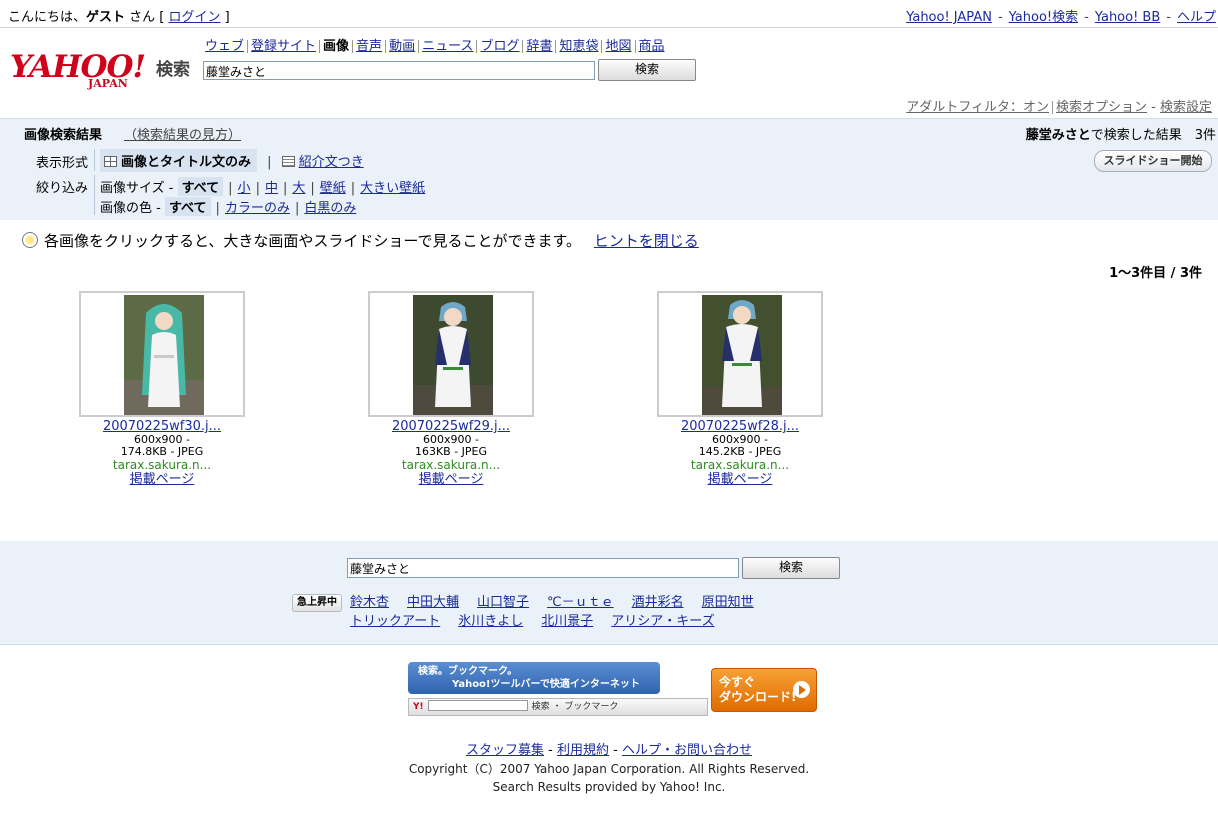 The width and height of the screenshot is (1218, 822). What do you see at coordinates (62, 163) in the screenshot?
I see `display-label: 表示形式` at bounding box center [62, 163].